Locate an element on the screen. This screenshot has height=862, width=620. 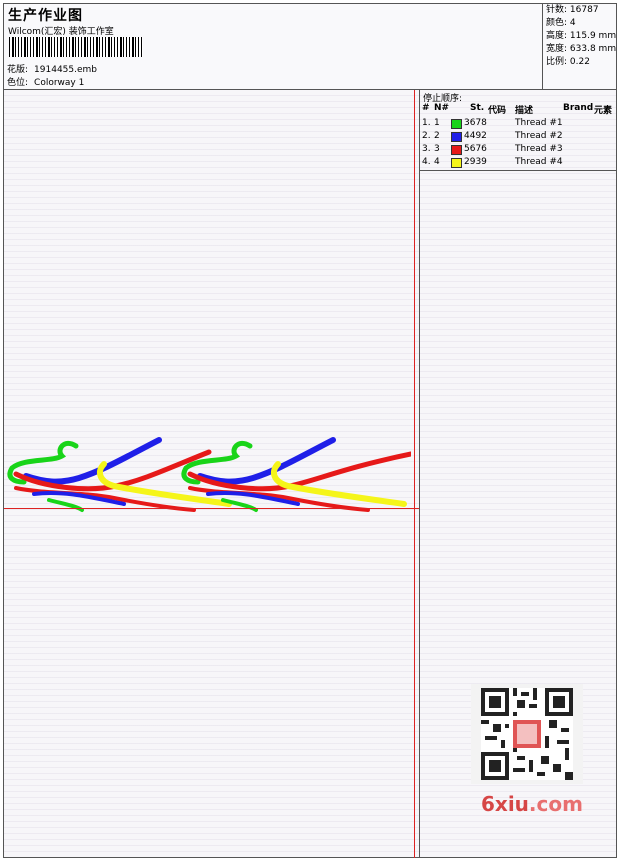
table-row: 1. 1 3678 Thread #1 is located at coordinates (492, 123).